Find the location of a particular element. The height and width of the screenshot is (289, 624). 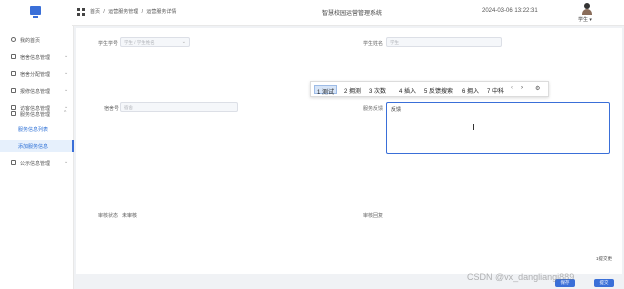

ime-candidate-7: 7 中科 is located at coordinates (495, 90).